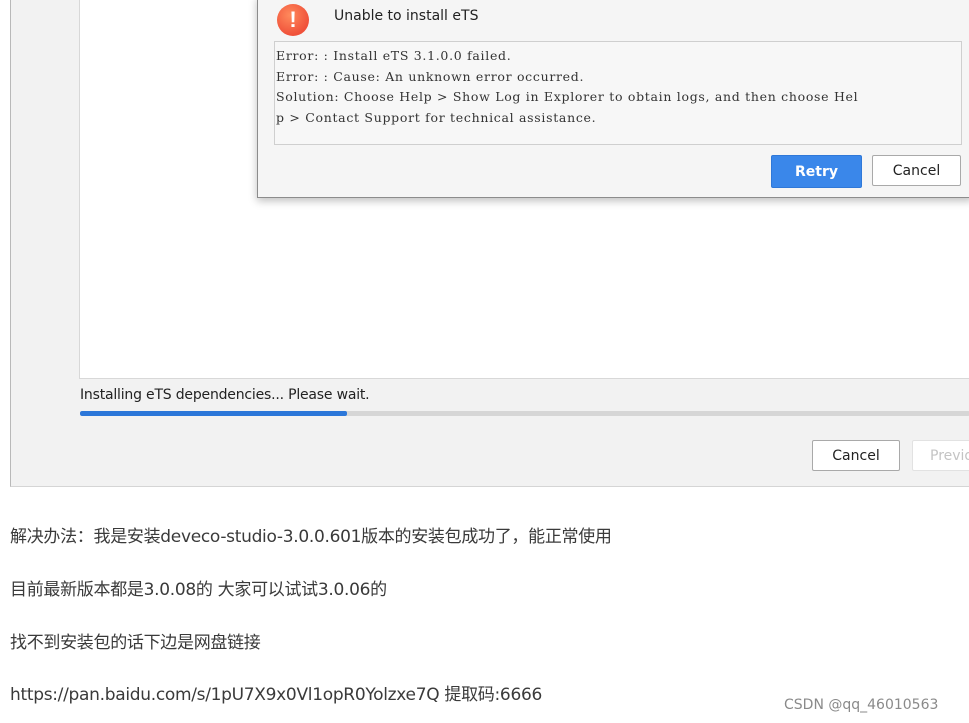 Image resolution: width=969 pixels, height=723 pixels. I want to click on retry-button: Retry, so click(816, 171).